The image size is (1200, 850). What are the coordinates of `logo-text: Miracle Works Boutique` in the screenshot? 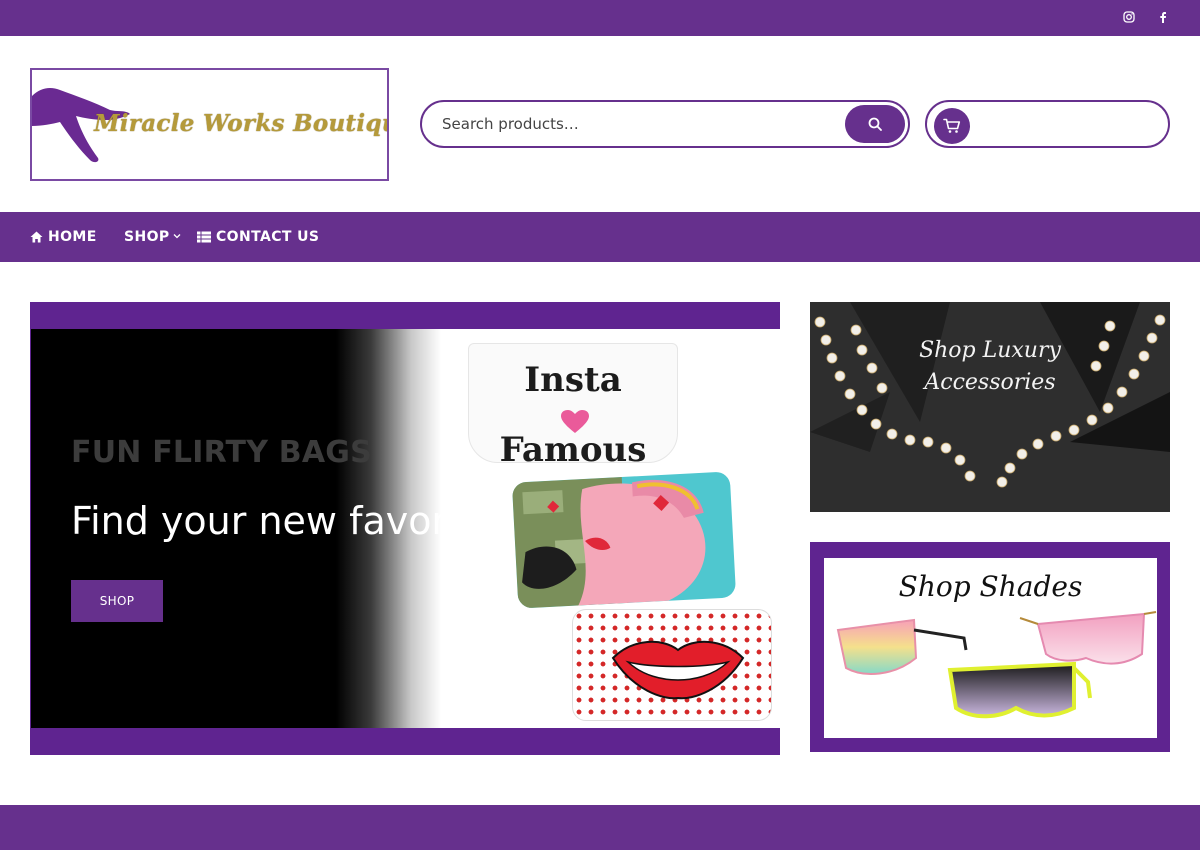 It's located at (241, 123).